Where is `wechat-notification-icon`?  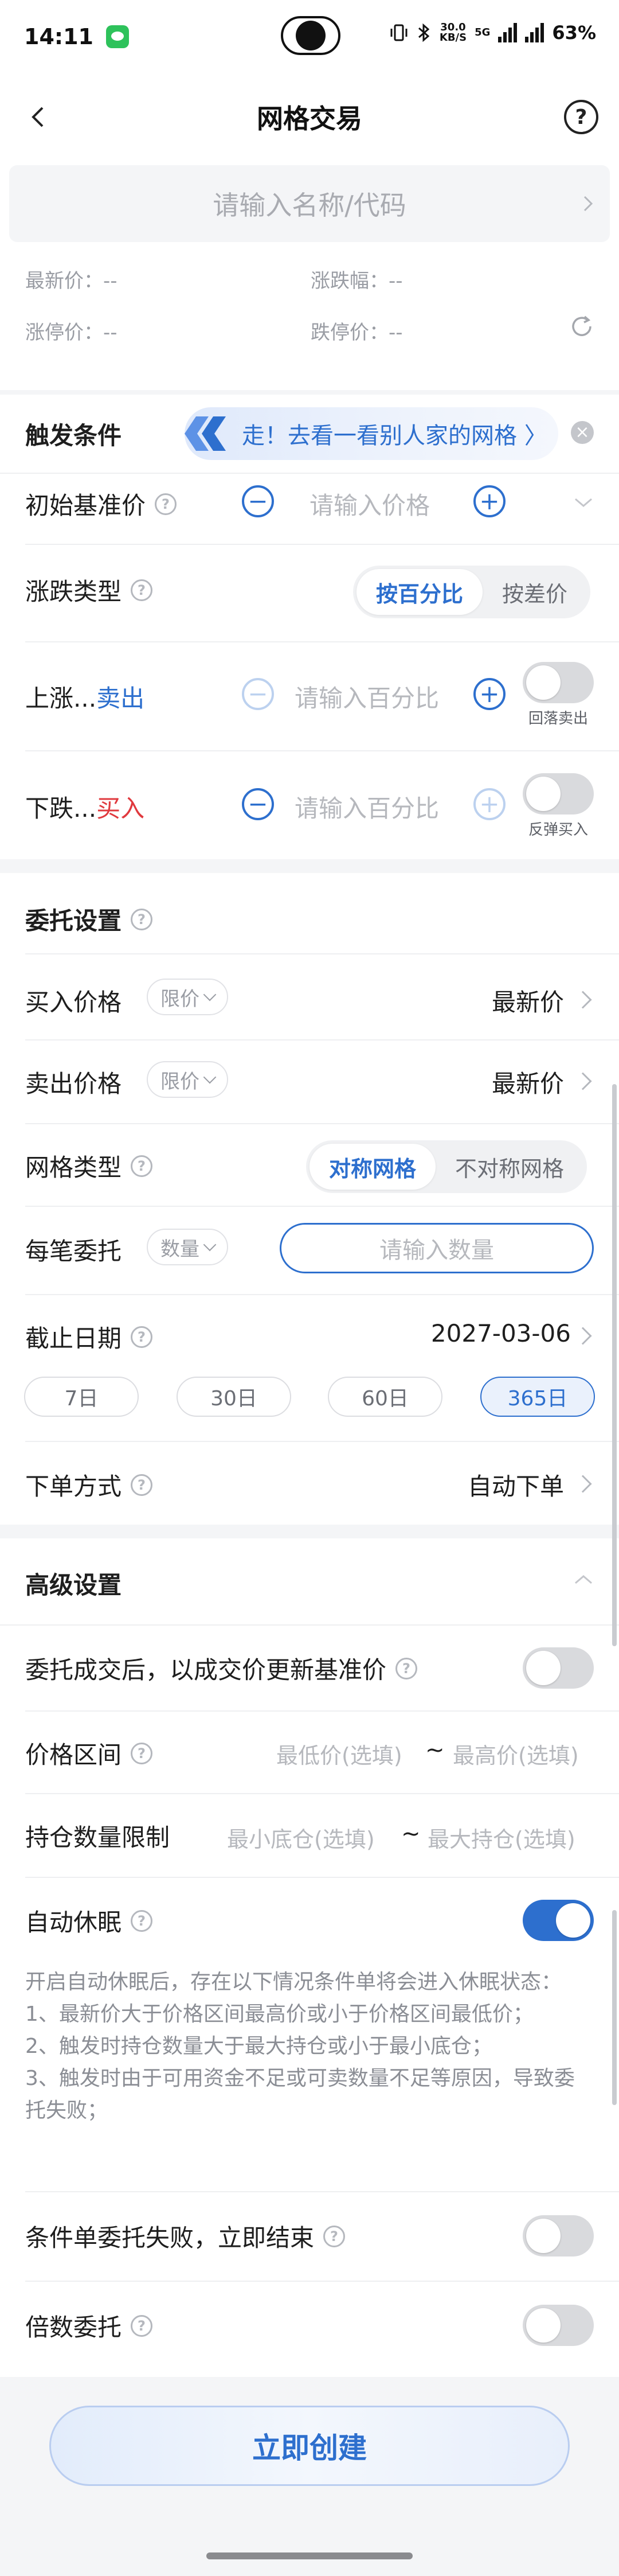
wechat-notification-icon is located at coordinates (117, 36).